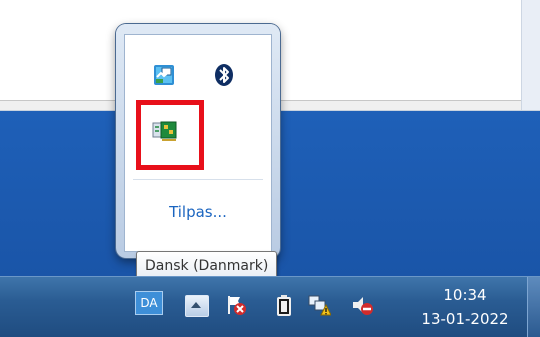 Image resolution: width=540 pixels, height=337 pixels. I want to click on network-warning-icon, so click(319, 305).